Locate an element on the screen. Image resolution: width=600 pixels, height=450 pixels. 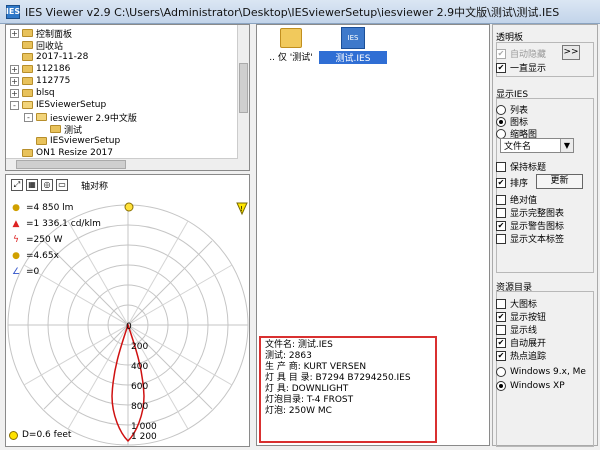
tree-item: - iesviewer 2.9中文版 is located at coordinates (80, 117).